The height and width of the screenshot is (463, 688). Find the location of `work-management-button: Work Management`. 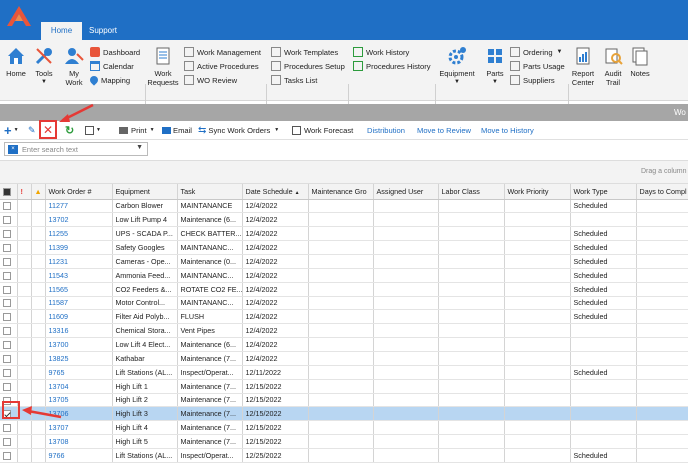

work-management-button: Work Management is located at coordinates (222, 52).